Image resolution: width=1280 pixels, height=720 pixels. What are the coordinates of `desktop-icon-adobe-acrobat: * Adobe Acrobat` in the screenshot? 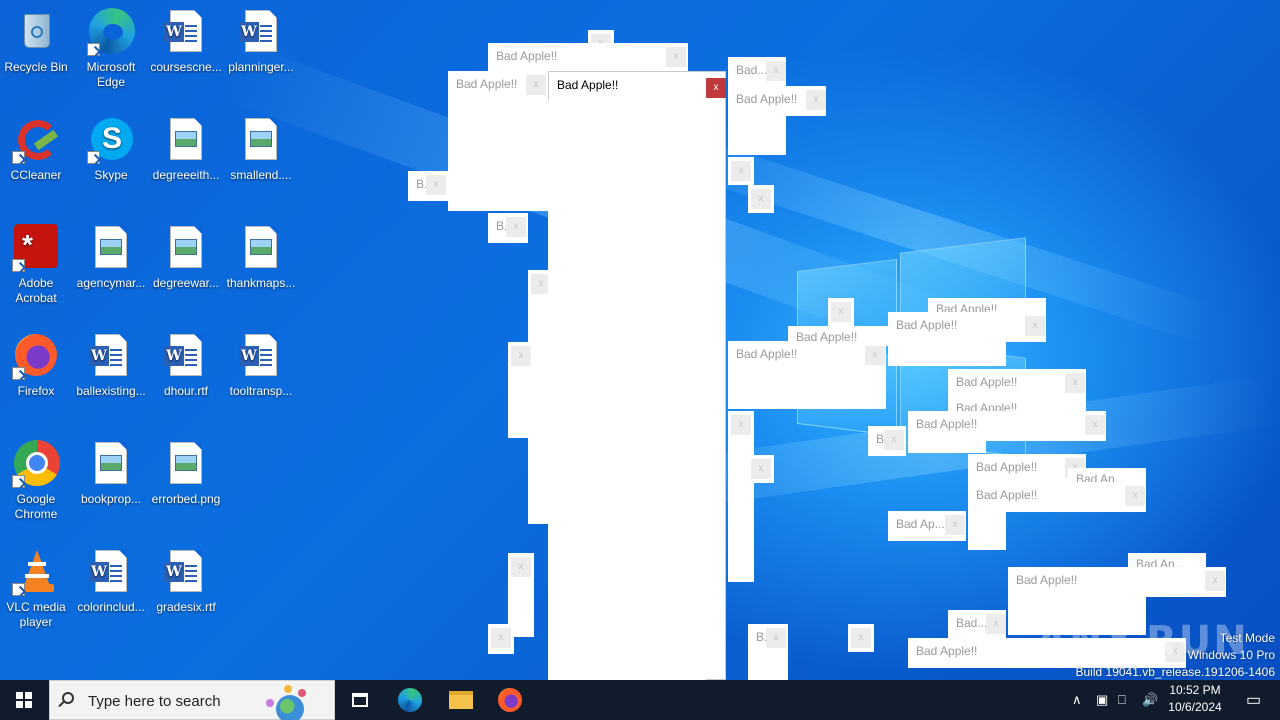 It's located at (36, 265).